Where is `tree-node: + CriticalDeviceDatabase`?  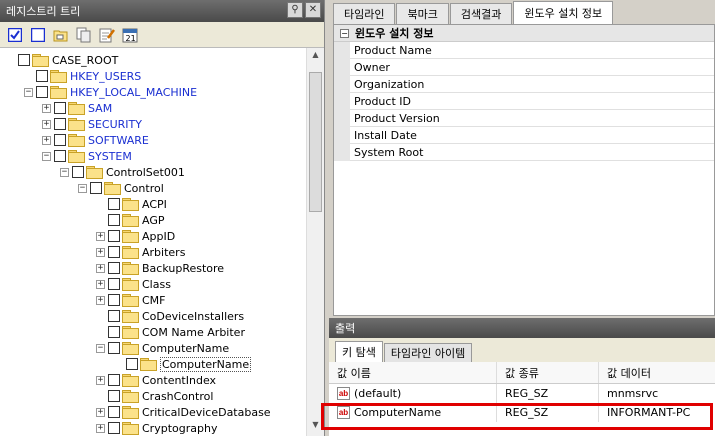 tree-node: + CriticalDeviceDatabase is located at coordinates (183, 412).